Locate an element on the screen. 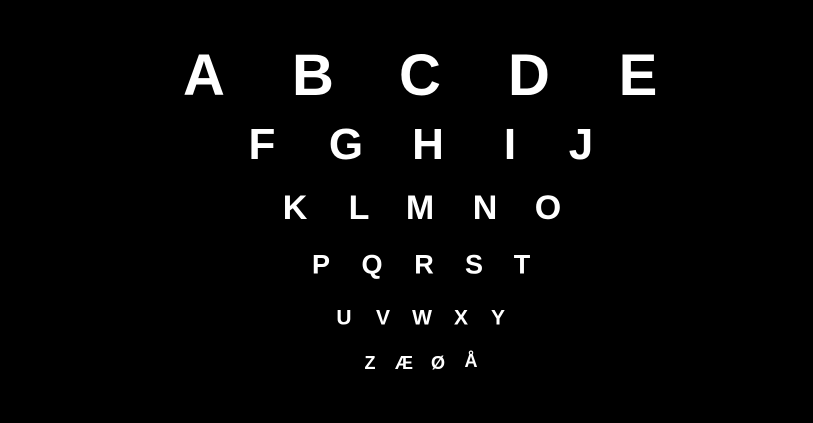 This screenshot has width=813, height=423. chart-letter: V is located at coordinates (383, 318).